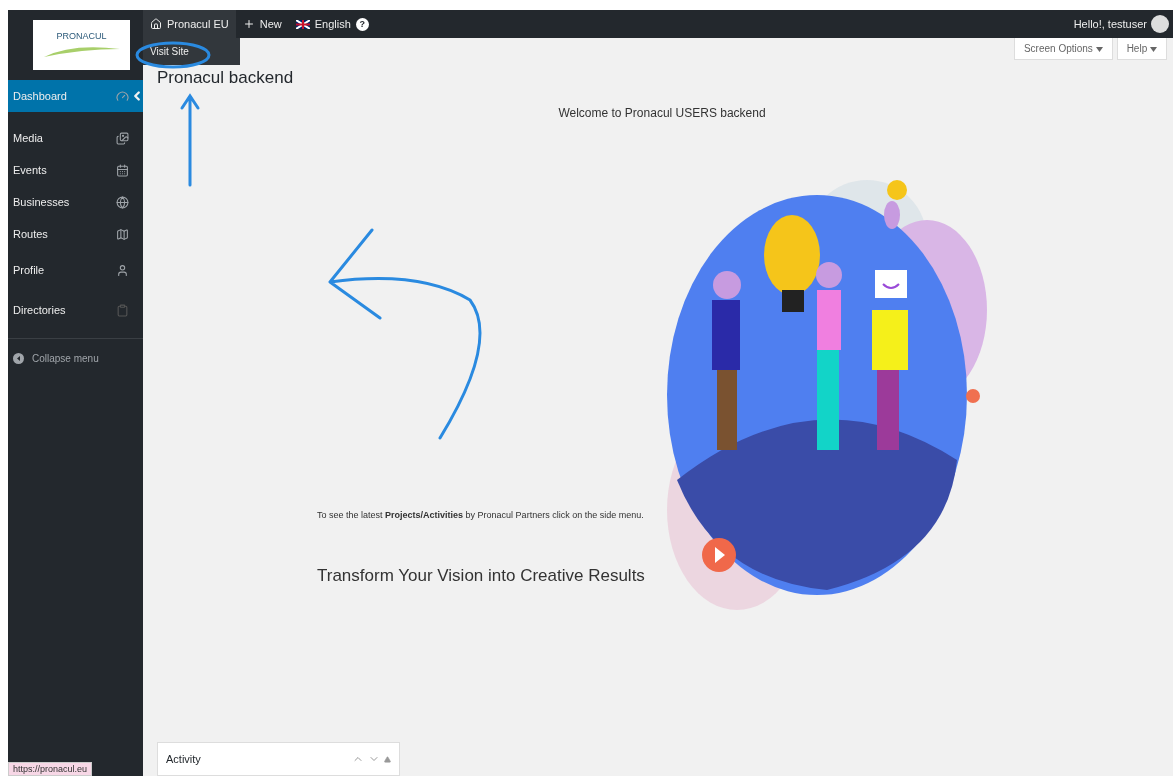 The width and height of the screenshot is (1173, 776). I want to click on welcome-text: Welcome to Pronacul USERS backend, so click(662, 113).